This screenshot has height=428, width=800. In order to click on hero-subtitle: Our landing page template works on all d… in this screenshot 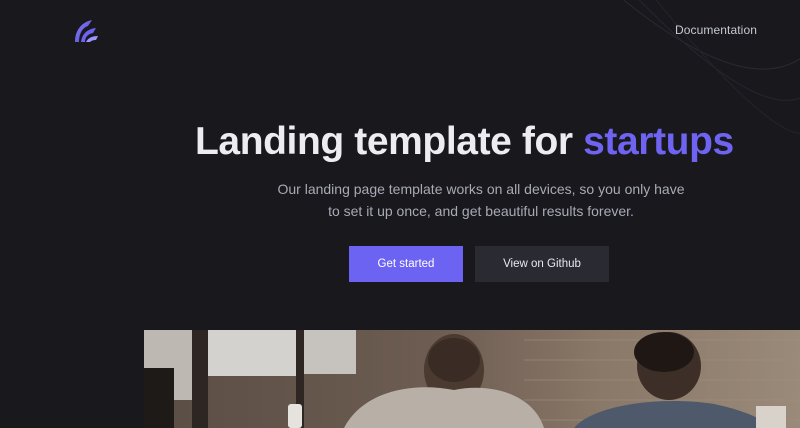, I will do `click(481, 200)`.